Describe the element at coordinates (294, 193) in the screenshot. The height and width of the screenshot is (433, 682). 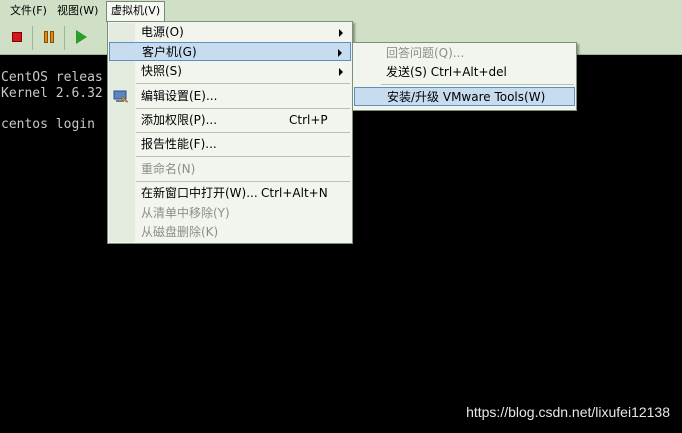
I see `menu-item-shortcut: Ctrl+Alt+N` at that location.